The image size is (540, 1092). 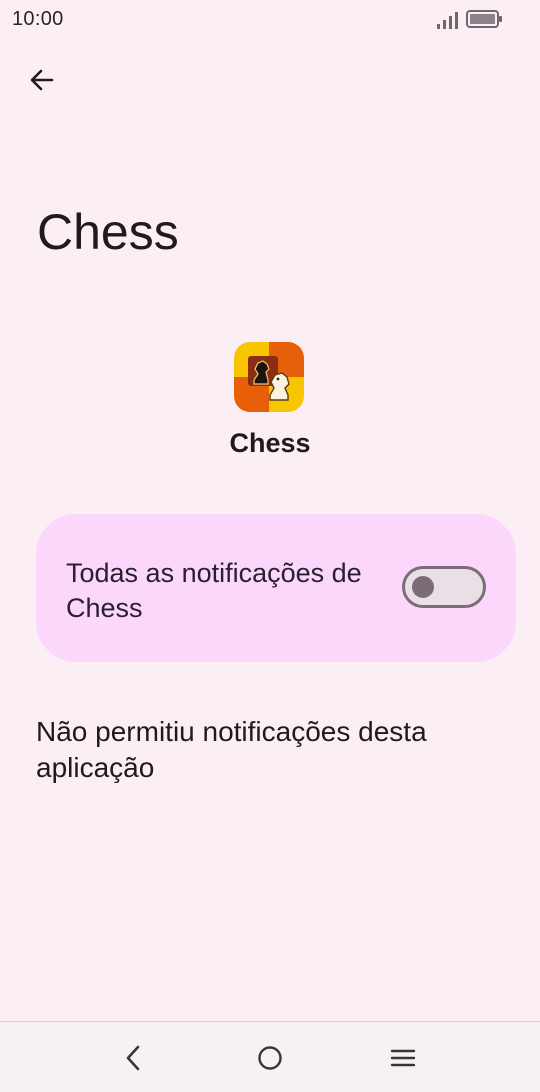 I want to click on nav-back-button, so click(x=133, y=1058).